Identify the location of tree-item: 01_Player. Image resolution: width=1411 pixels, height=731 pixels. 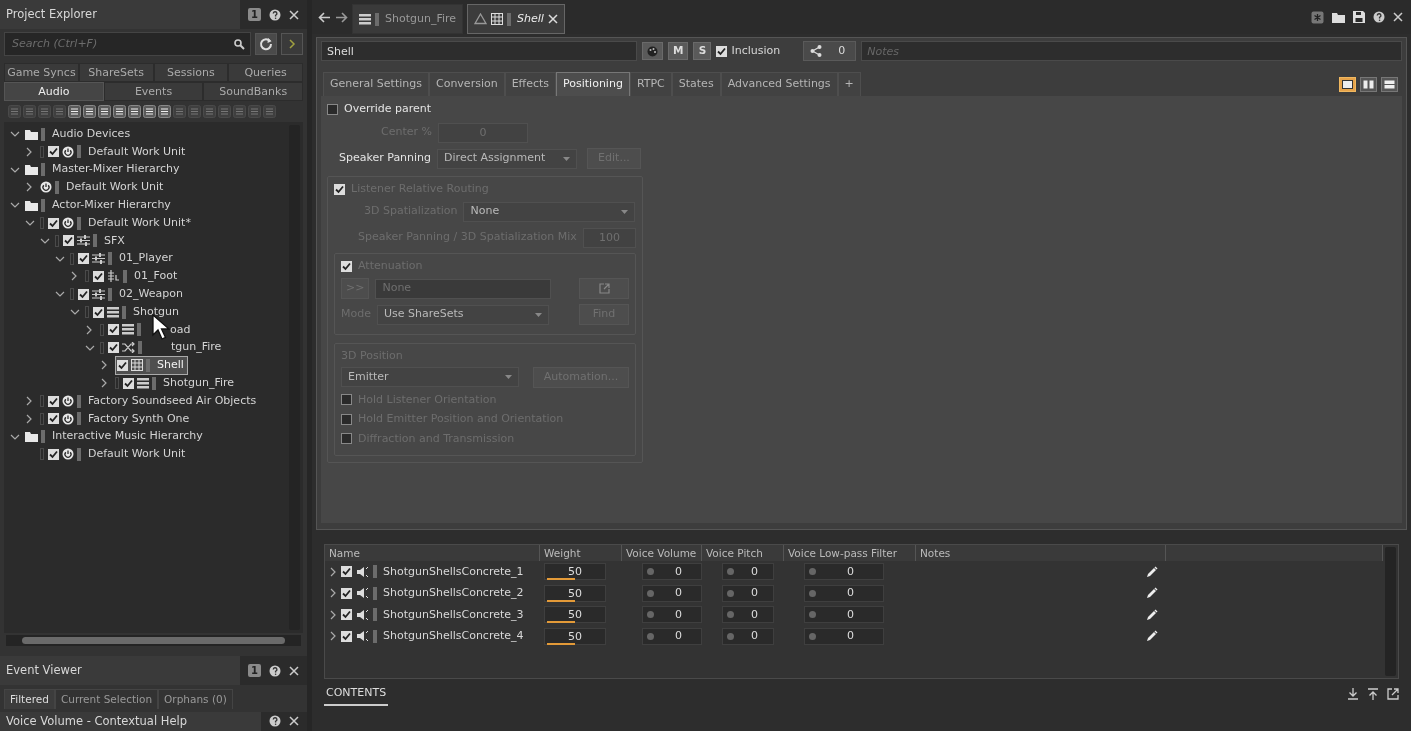
(146, 258).